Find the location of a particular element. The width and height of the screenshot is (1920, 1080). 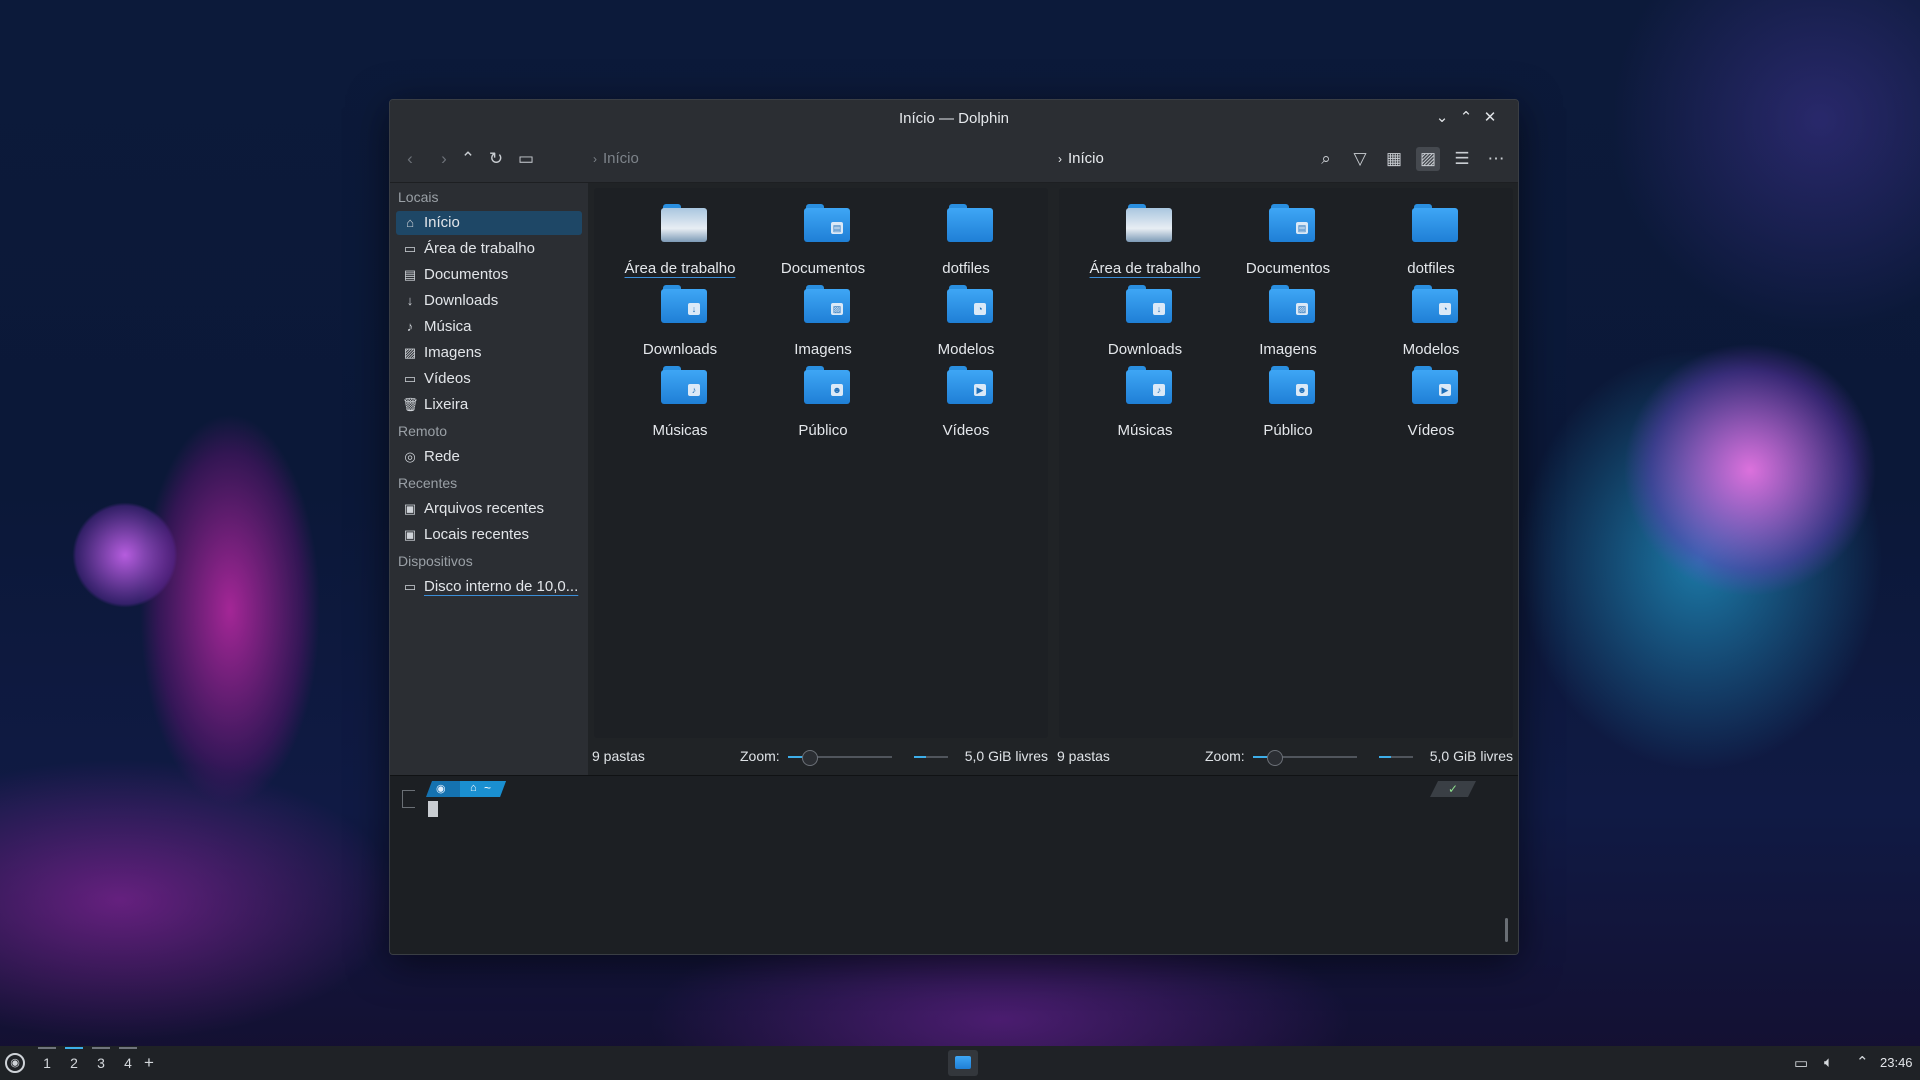

reload-icon: ↻ is located at coordinates (496, 159).